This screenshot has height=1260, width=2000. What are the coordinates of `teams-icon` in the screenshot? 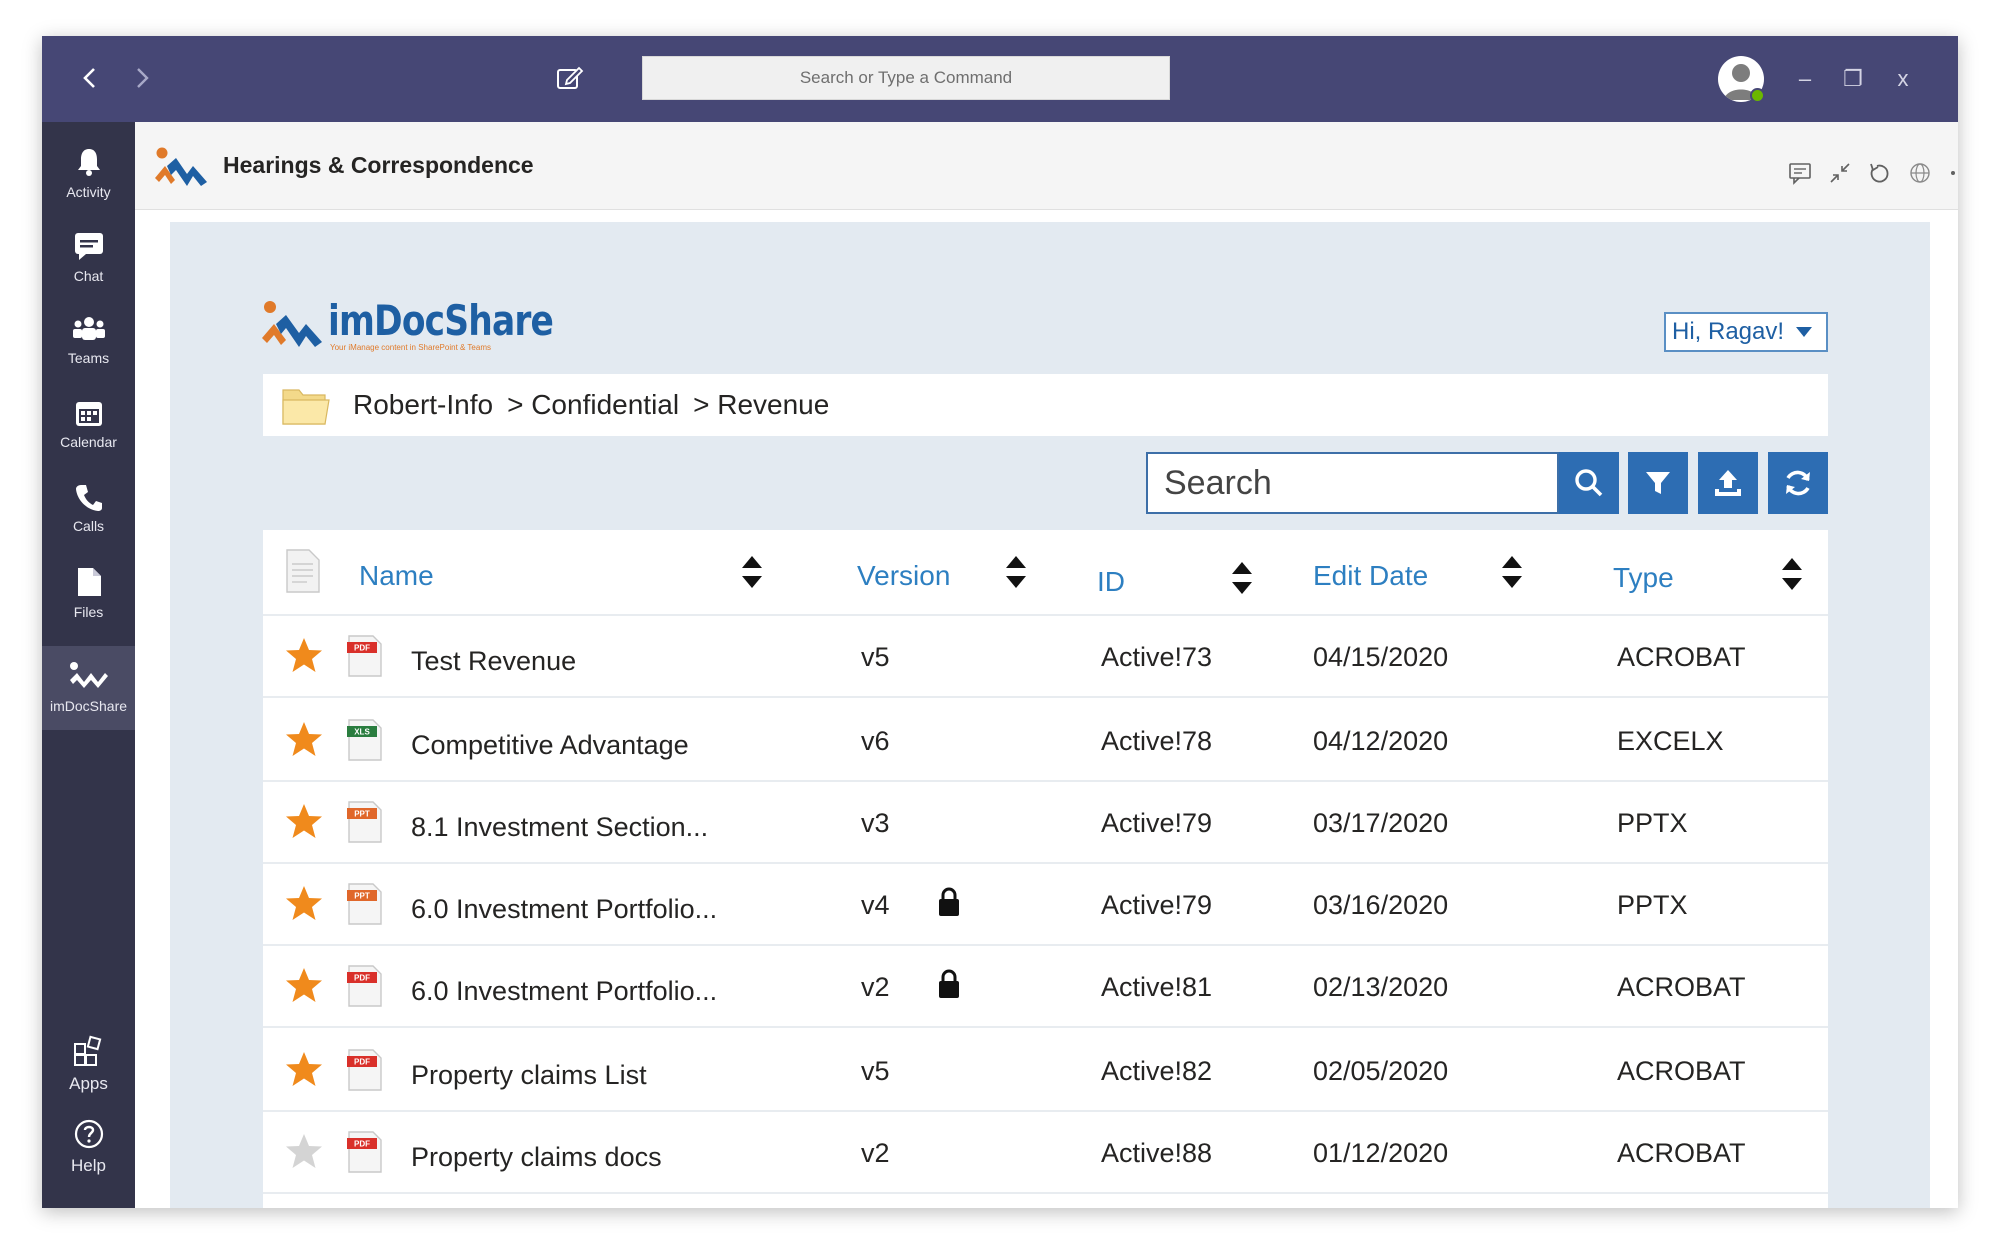 It's located at (88, 328).